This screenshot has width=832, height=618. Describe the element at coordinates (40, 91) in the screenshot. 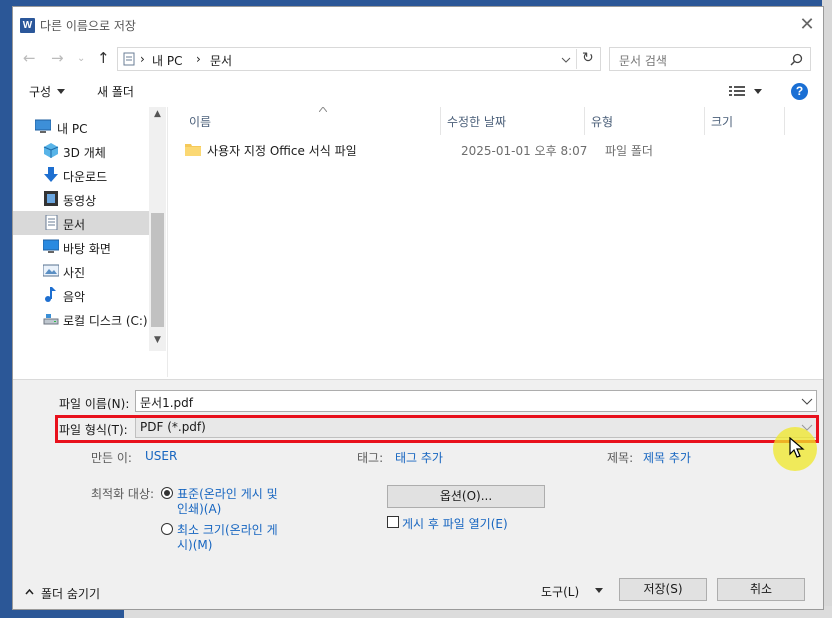

I see `organize-button: 구성` at that location.